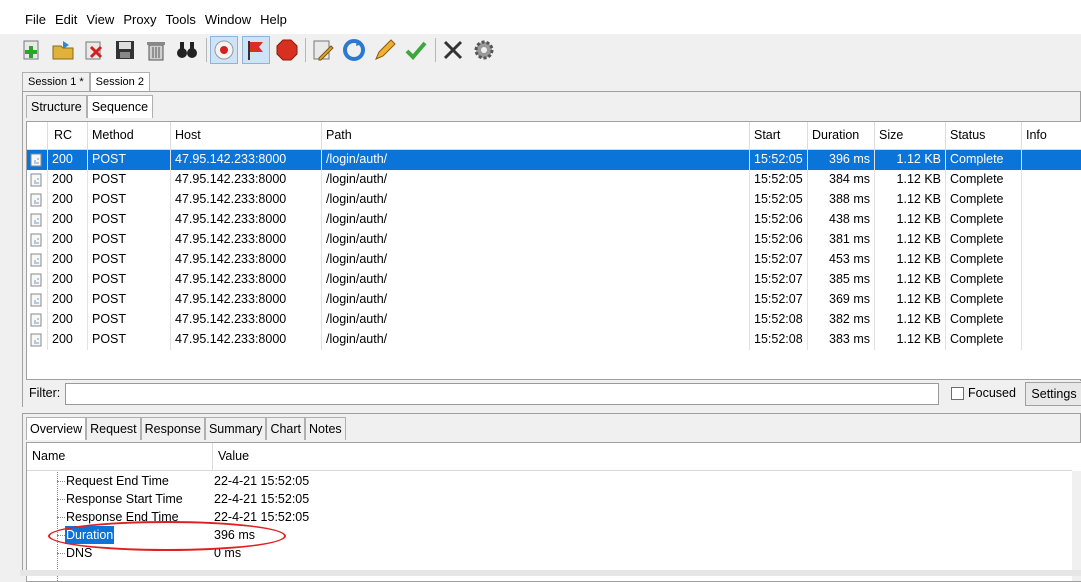 This screenshot has height=582, width=1081. Describe the element at coordinates (32, 50) in the screenshot. I see `new-session-icon` at that location.